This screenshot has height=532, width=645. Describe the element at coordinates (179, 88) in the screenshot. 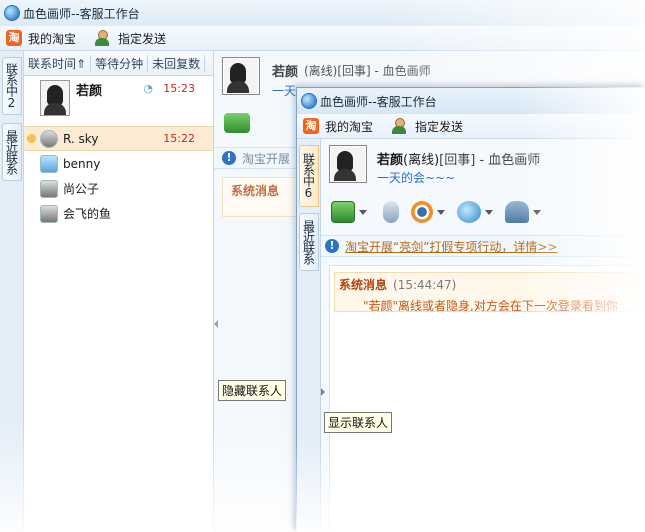

I see `contact-time: 15:23` at that location.